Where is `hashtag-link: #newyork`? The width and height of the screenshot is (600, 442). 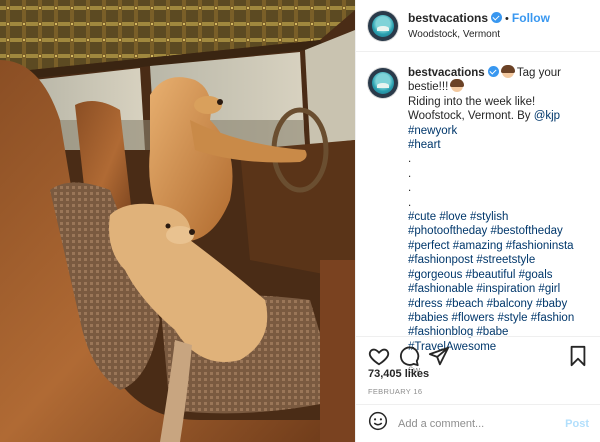 hashtag-link: #newyork is located at coordinates (432, 131).